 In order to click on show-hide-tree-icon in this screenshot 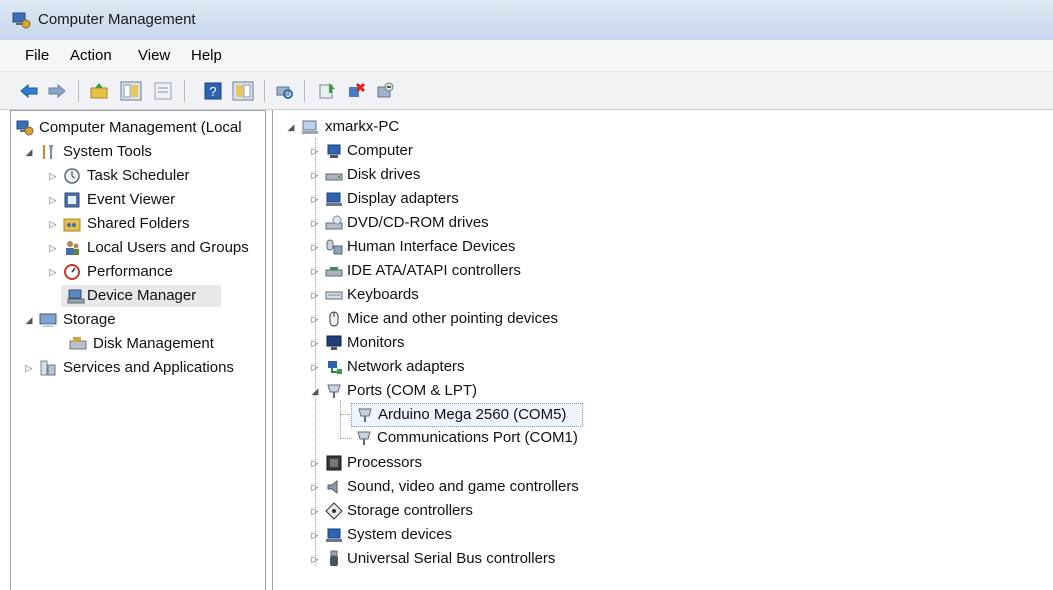, I will do `click(131, 91)`.